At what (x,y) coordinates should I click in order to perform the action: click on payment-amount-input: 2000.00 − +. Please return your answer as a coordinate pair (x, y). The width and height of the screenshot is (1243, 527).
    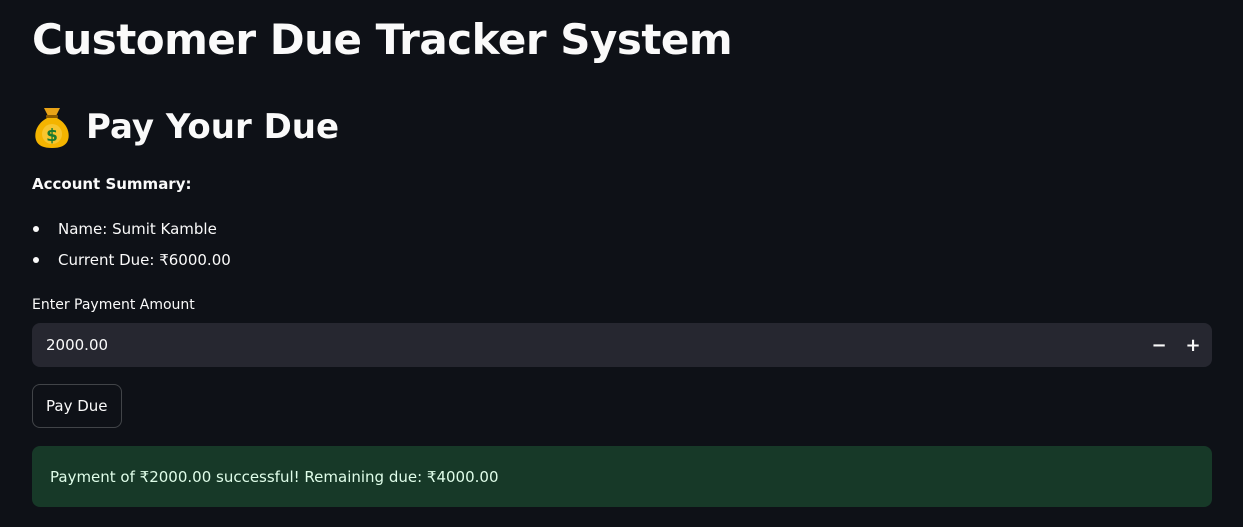
    Looking at the image, I should click on (622, 345).